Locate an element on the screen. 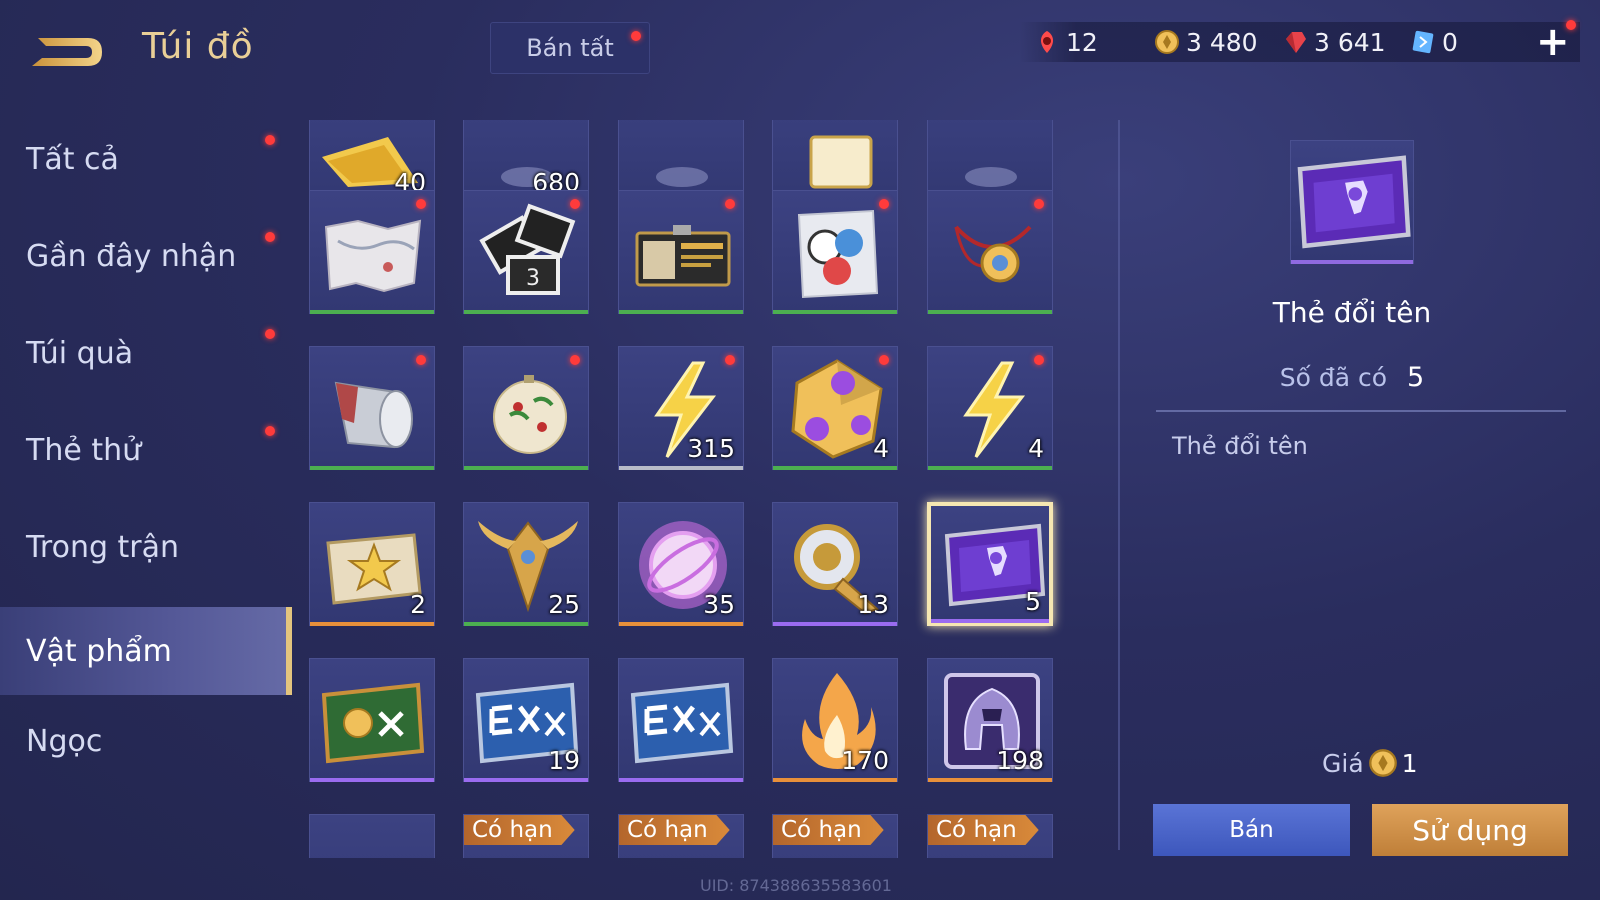 This screenshot has height=900, width=1600. cup-icon is located at coordinates (373, 415).